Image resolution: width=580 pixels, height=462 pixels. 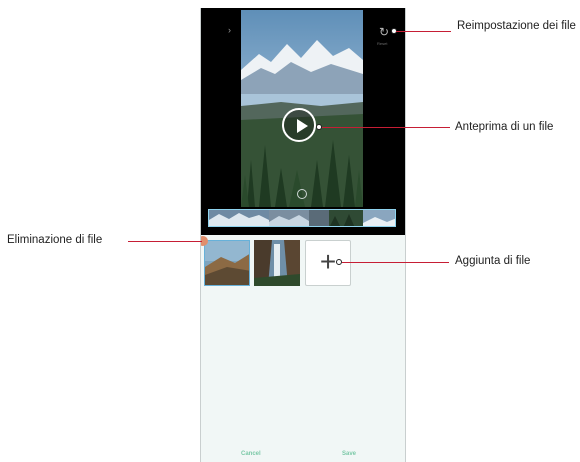 I want to click on coast-image, so click(x=227, y=263).